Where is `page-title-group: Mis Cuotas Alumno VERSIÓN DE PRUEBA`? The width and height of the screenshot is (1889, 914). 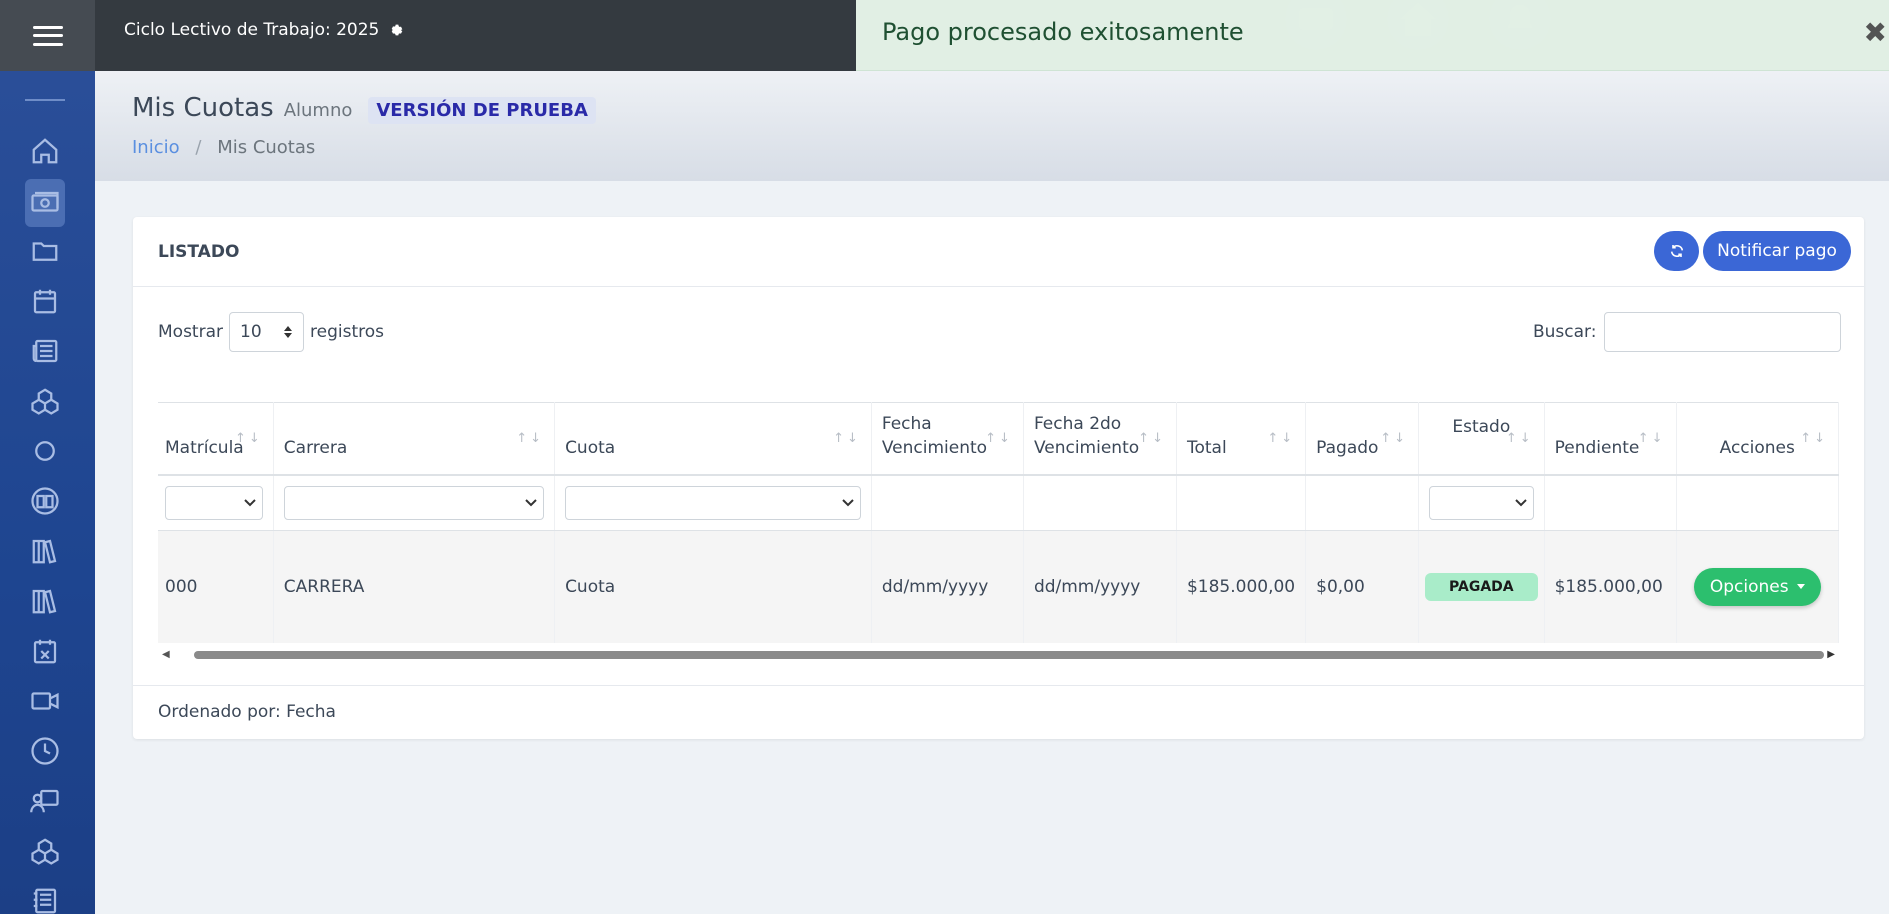
page-title-group: Mis Cuotas Alumno VERSIÓN DE PRUEBA is located at coordinates (364, 108).